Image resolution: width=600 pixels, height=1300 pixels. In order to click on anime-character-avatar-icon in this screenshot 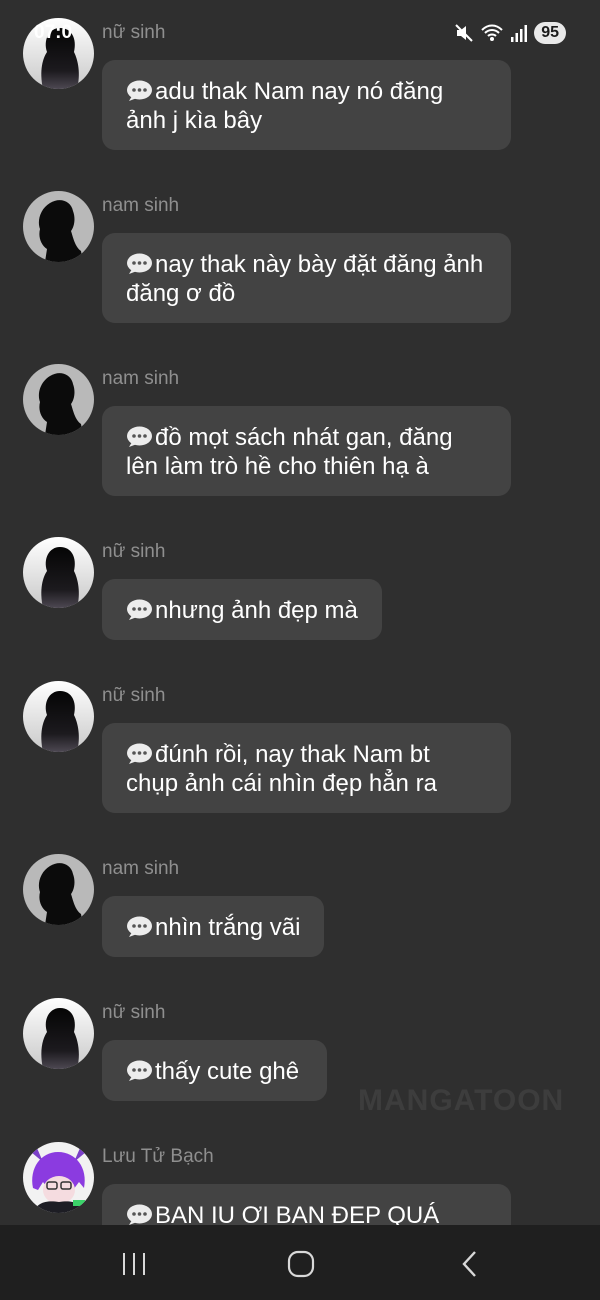, I will do `click(58, 1177)`.